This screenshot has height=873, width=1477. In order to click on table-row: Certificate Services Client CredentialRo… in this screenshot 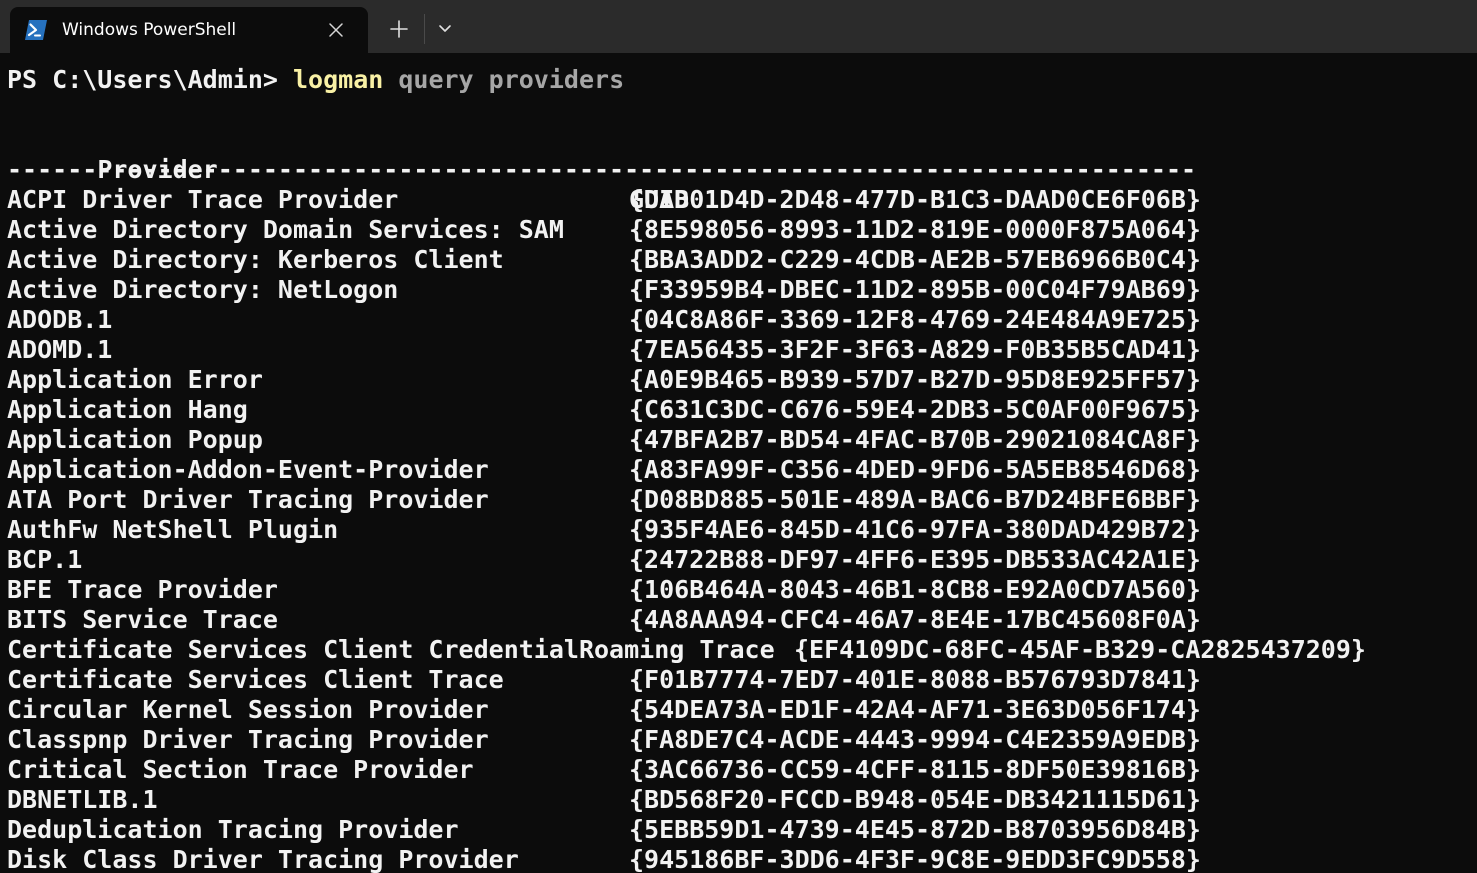, I will do `click(686, 650)`.